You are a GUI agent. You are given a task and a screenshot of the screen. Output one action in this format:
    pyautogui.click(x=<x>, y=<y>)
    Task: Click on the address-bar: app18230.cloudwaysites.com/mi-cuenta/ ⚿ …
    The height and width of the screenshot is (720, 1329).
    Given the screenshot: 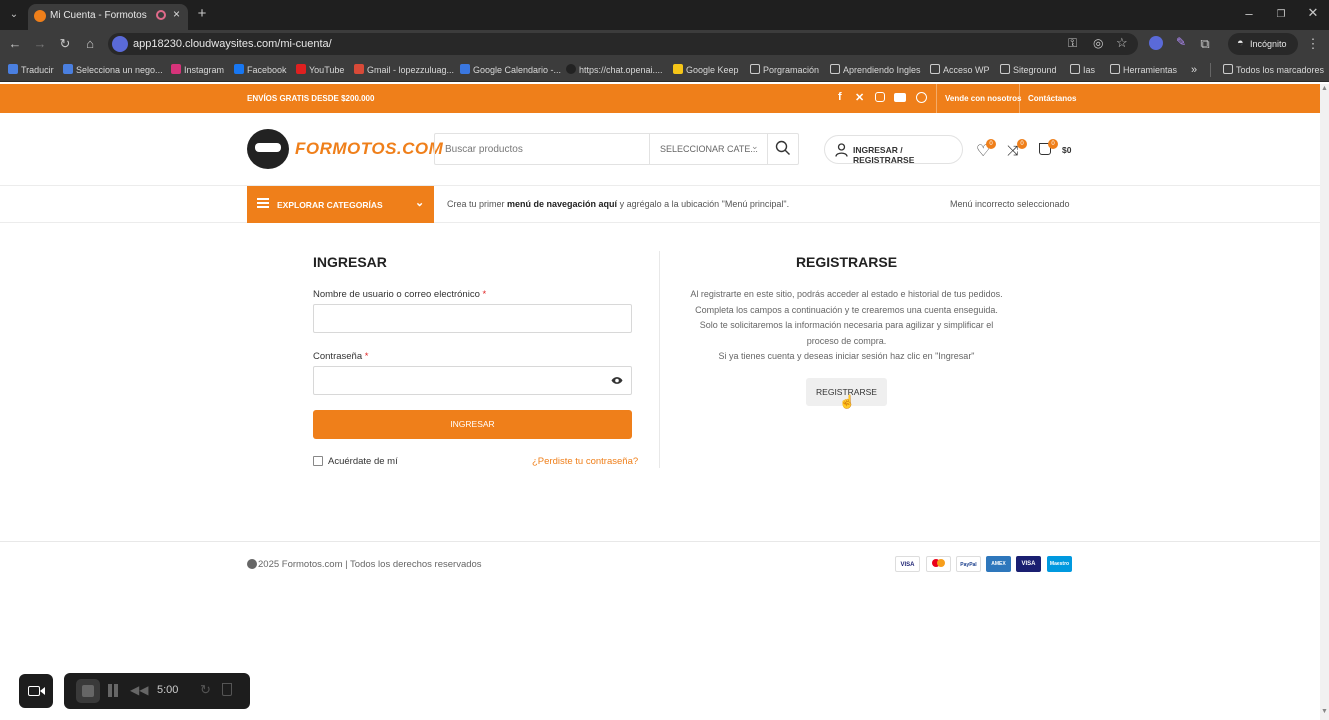 What is the action you would take?
    pyautogui.click(x=623, y=44)
    